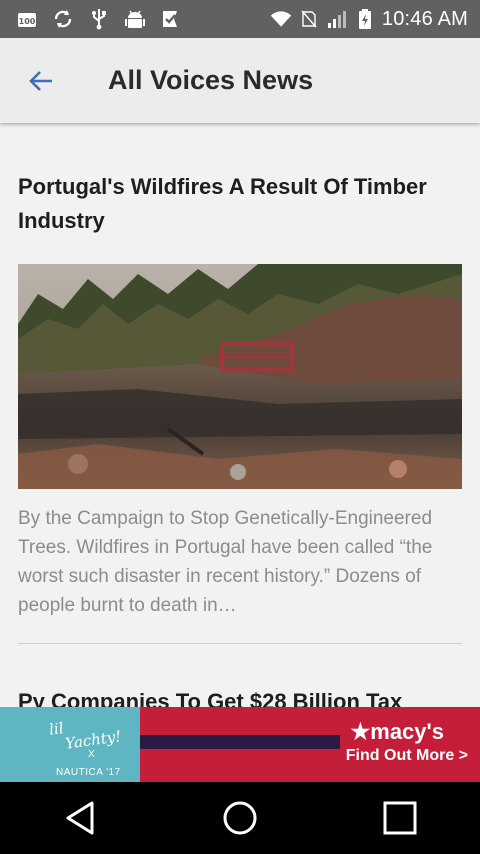 The height and width of the screenshot is (854, 480). I want to click on app-bar: All Voices News, so click(240, 80).